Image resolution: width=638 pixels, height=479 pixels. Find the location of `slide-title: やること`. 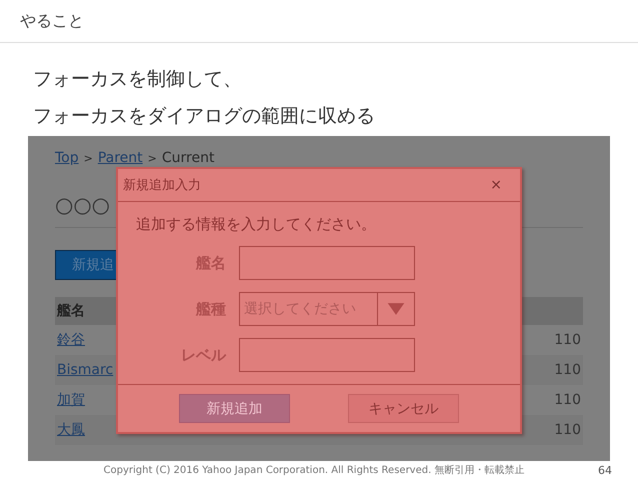

slide-title: やること is located at coordinates (52, 21).